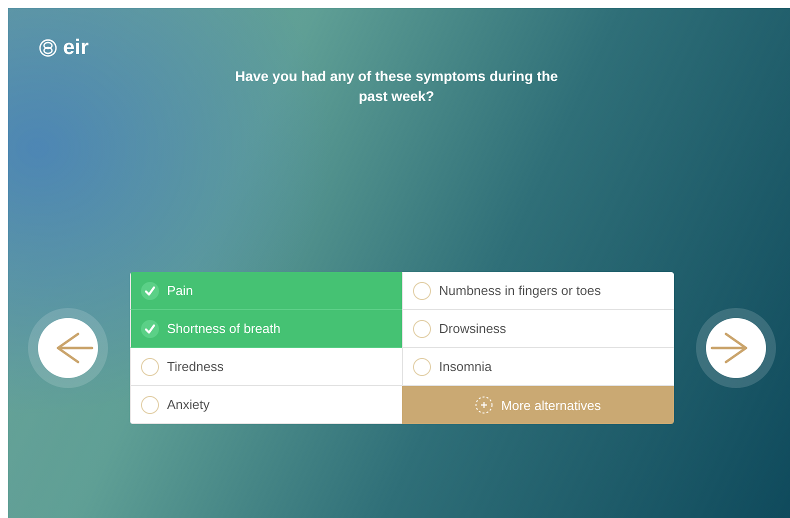  Describe the element at coordinates (76, 48) in the screenshot. I see `brand-name: eir` at that location.